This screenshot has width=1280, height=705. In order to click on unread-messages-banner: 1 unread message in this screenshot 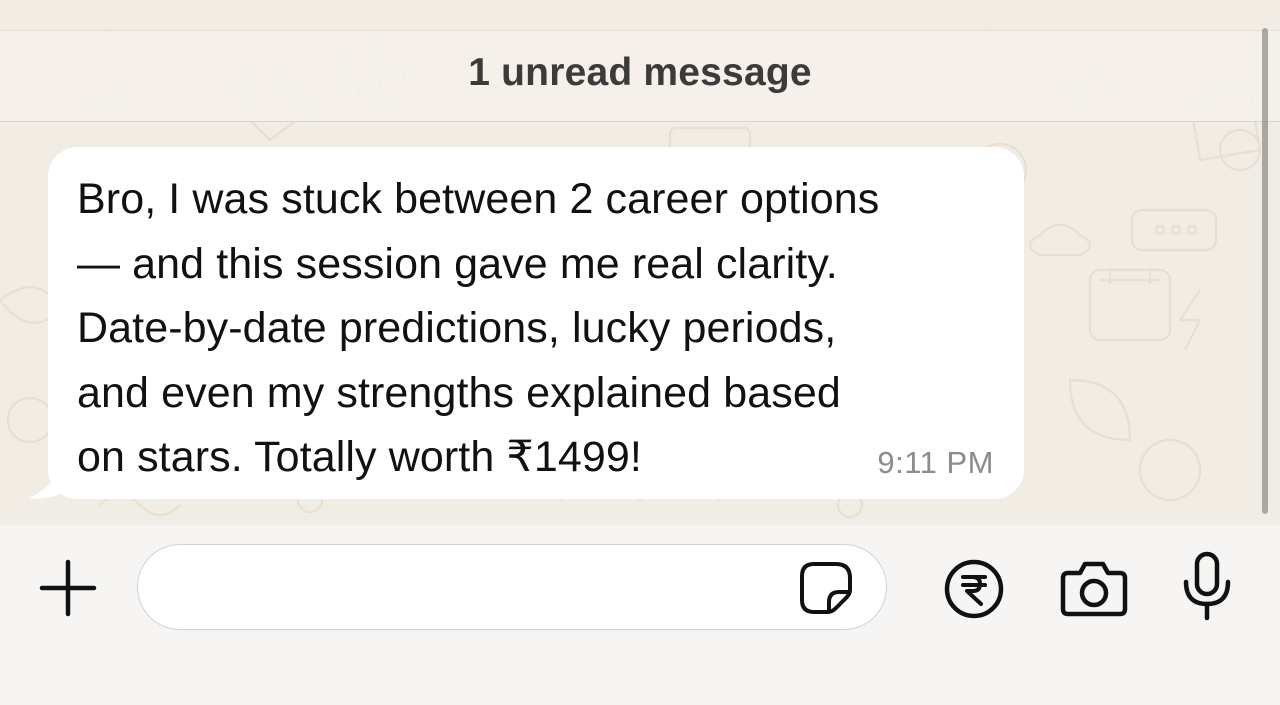, I will do `click(640, 76)`.